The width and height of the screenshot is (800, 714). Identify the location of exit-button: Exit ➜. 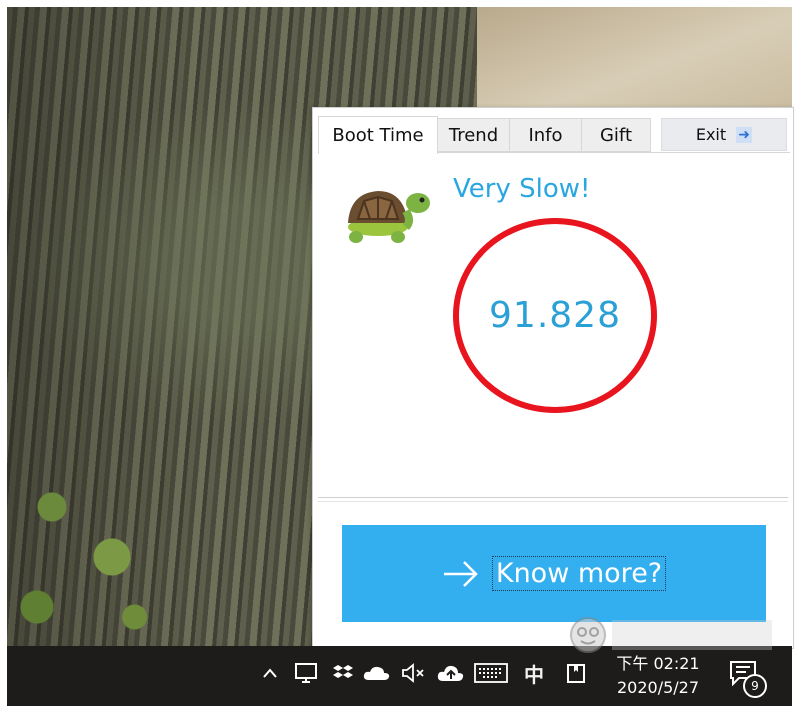
(724, 134).